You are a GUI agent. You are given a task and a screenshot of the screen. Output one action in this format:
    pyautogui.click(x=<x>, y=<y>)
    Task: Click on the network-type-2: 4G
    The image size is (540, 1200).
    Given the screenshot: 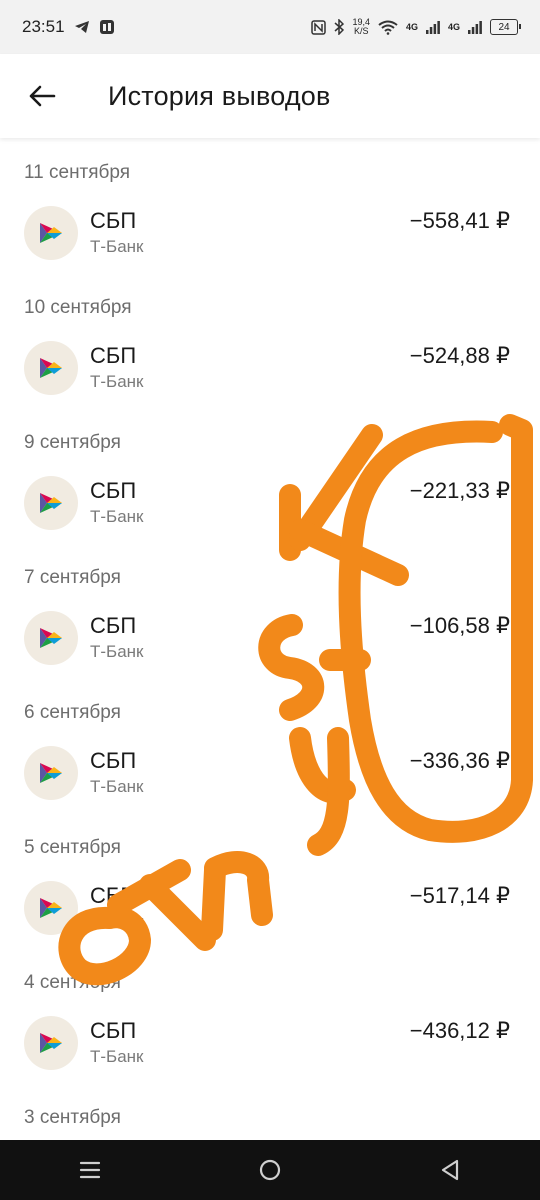 What is the action you would take?
    pyautogui.click(x=453, y=27)
    